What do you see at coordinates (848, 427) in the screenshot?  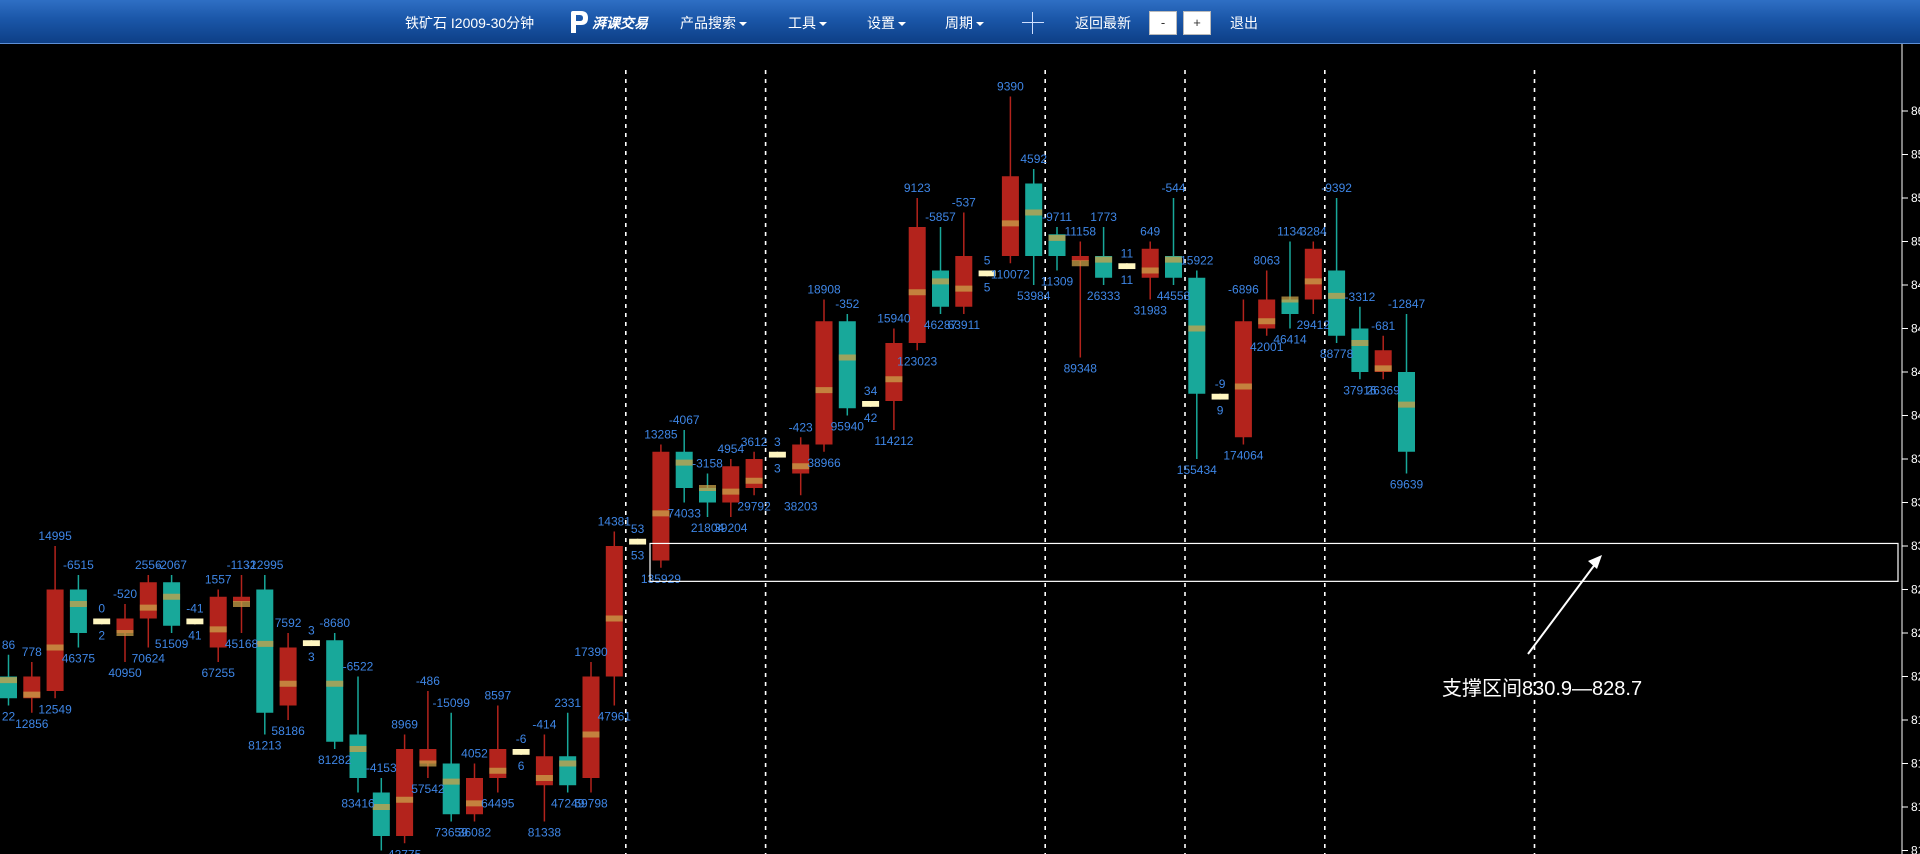 I see `candle-bottom-label: 95940` at bounding box center [848, 427].